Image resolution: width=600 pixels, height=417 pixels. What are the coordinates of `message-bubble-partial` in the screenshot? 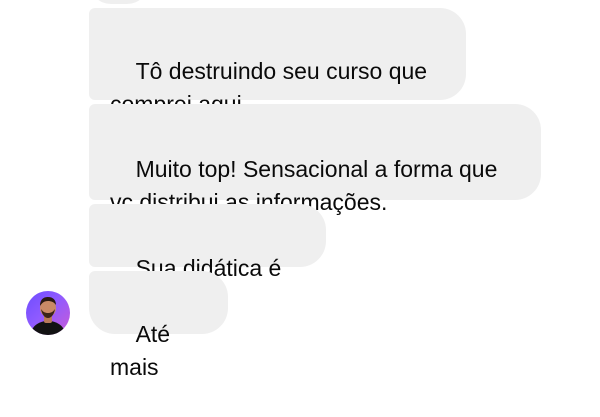 It's located at (119, 2).